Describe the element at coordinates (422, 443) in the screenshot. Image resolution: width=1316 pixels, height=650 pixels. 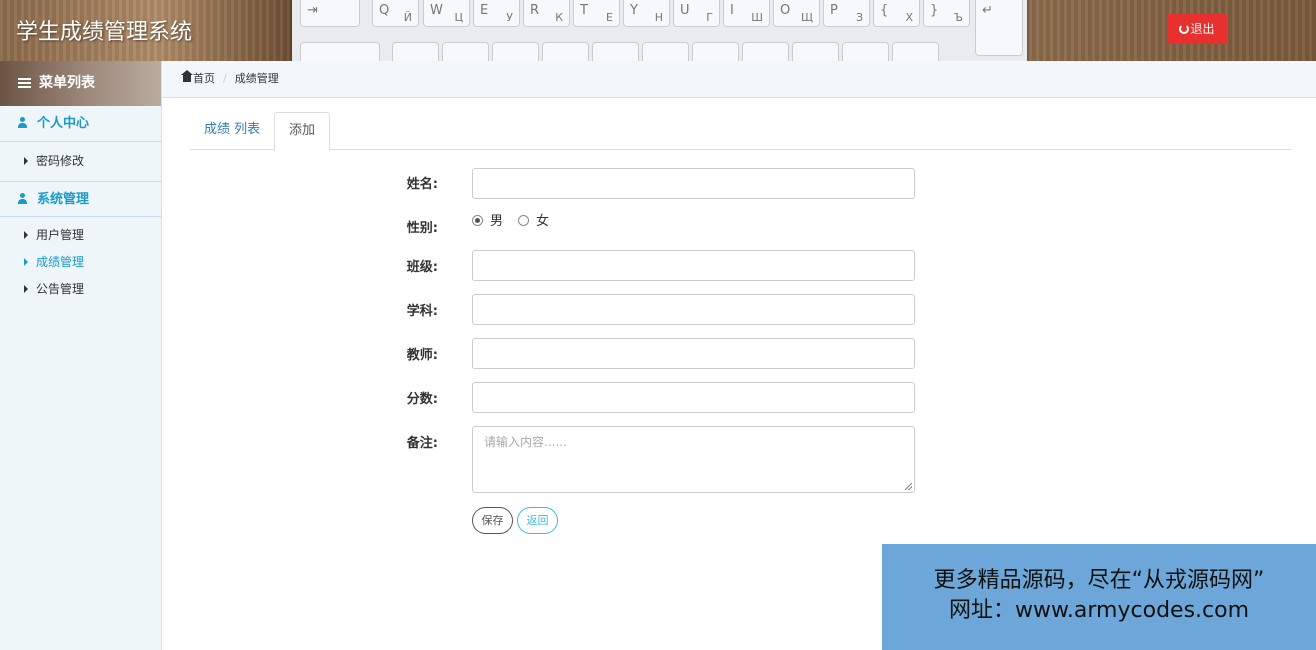
I see `remark-label: 备注:` at that location.